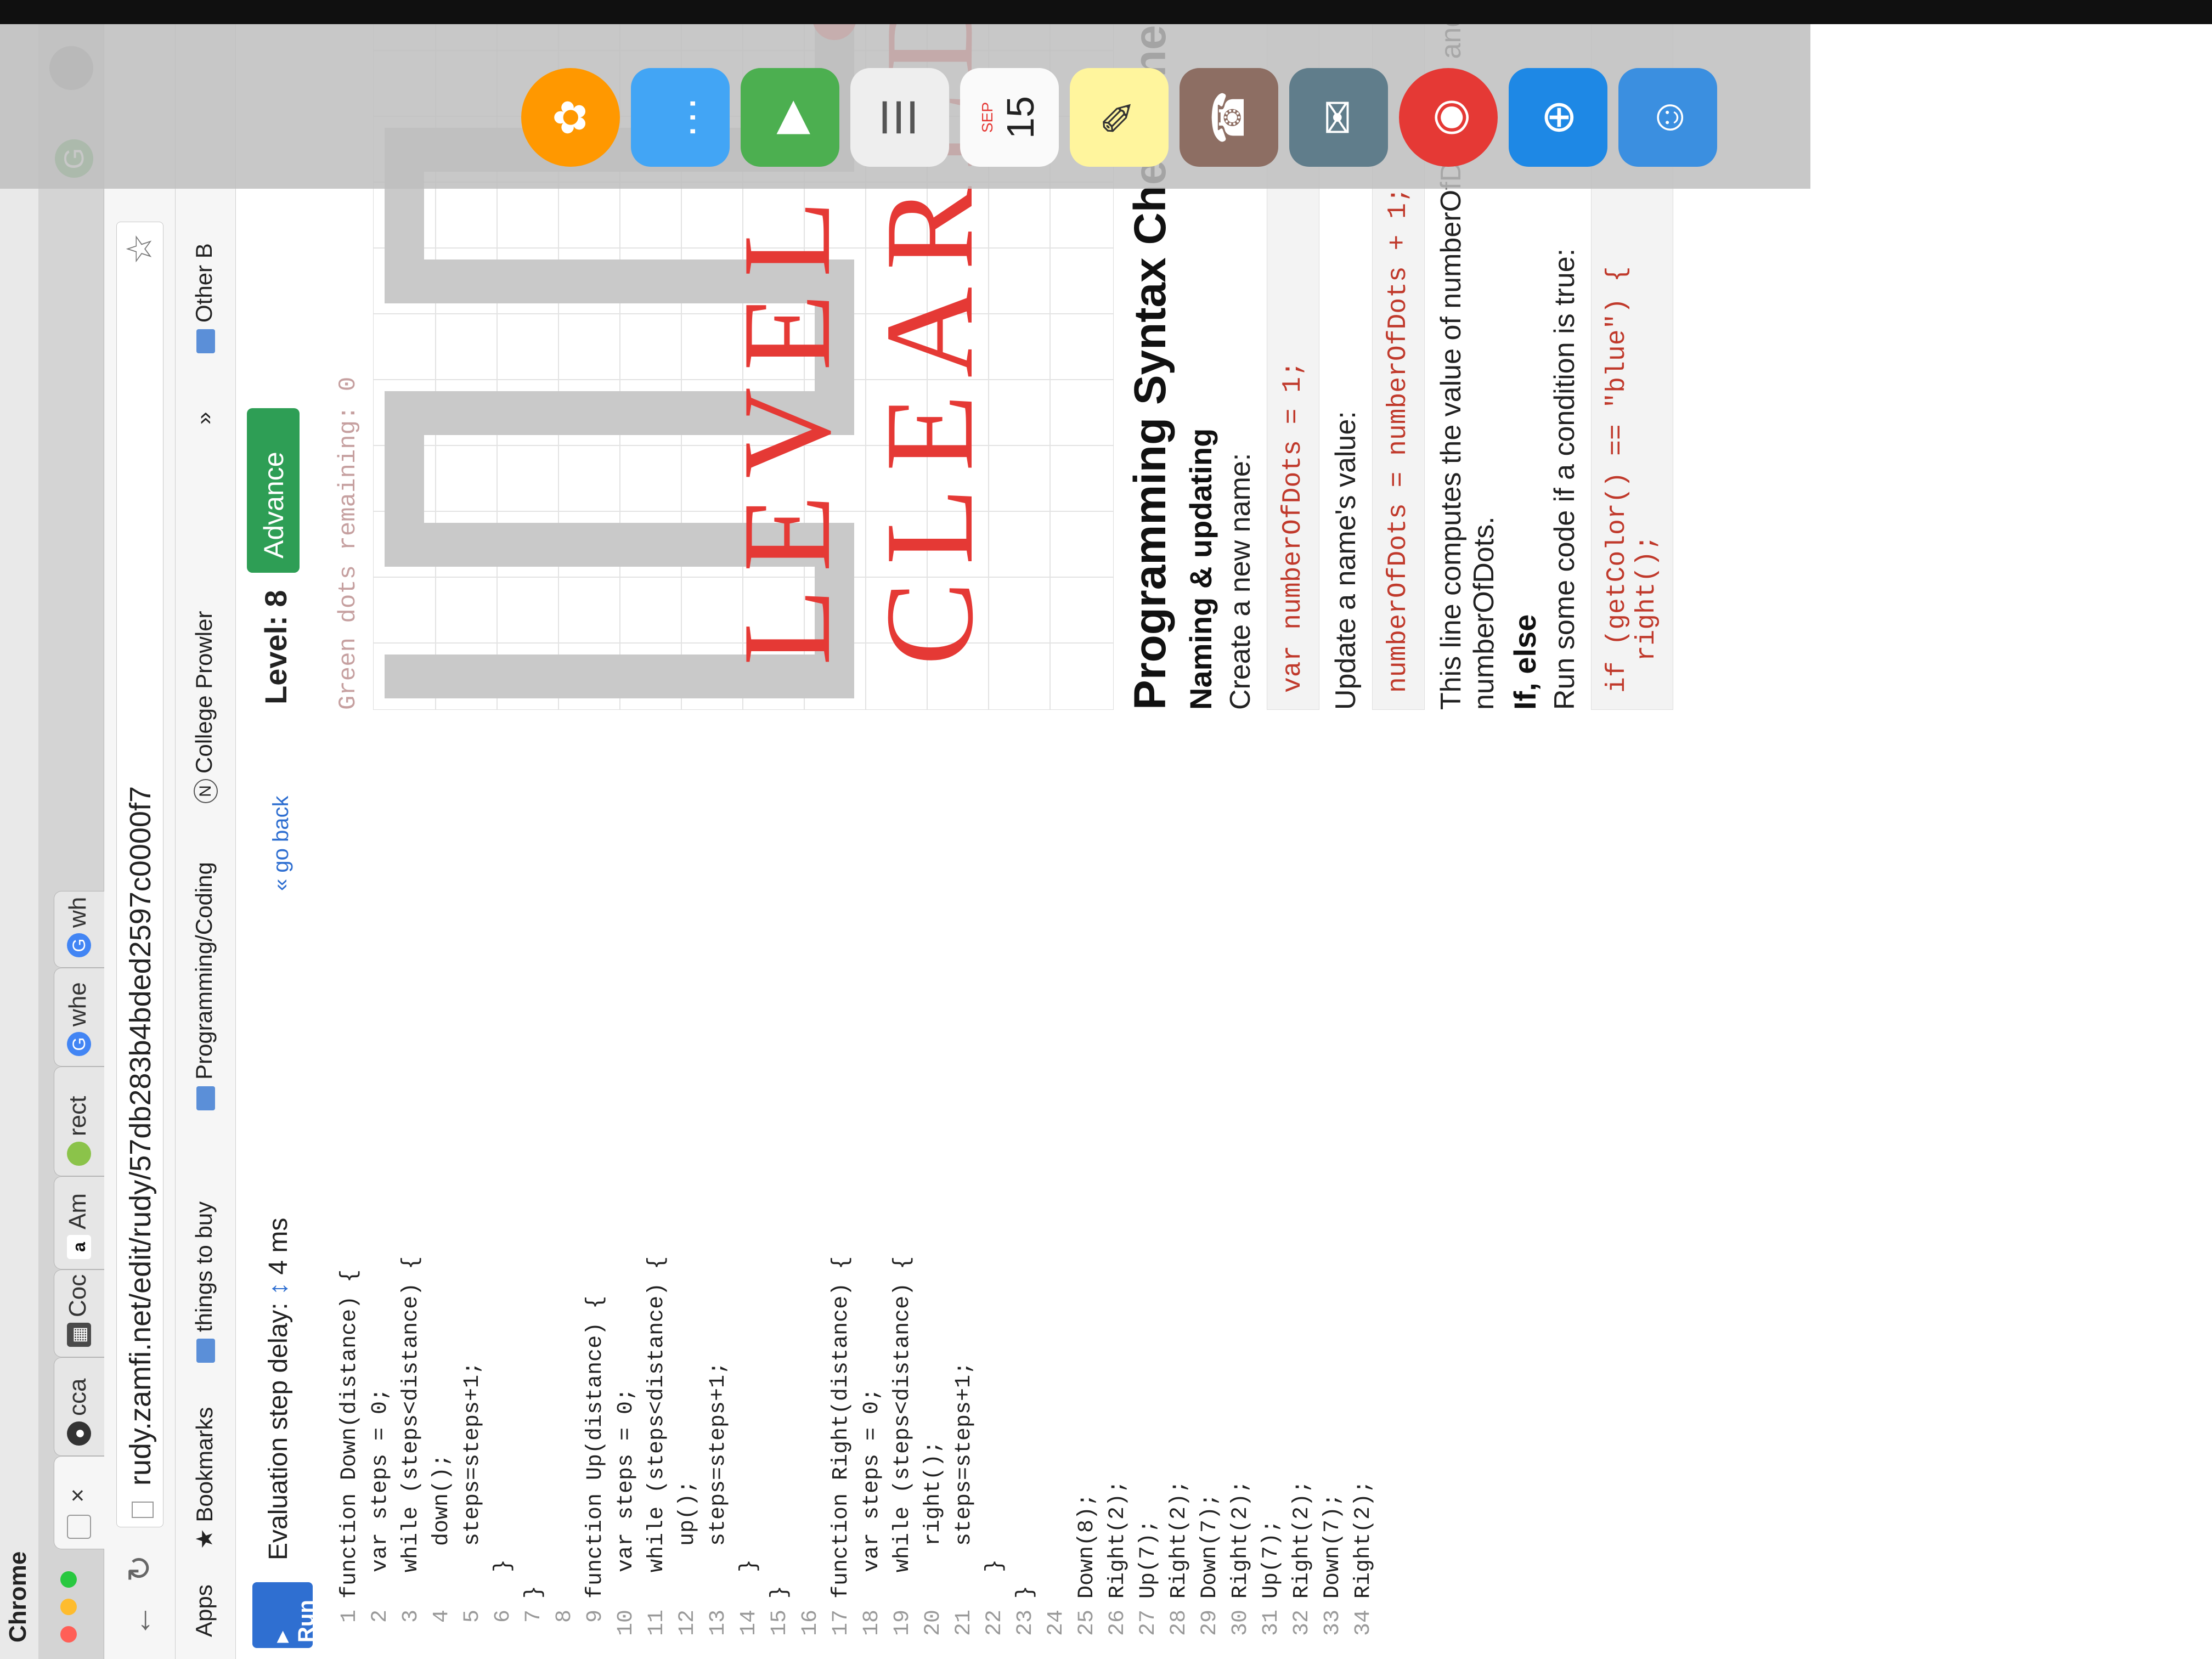  Describe the element at coordinates (1149, 1623) in the screenshot. I see `line-number: 27` at that location.